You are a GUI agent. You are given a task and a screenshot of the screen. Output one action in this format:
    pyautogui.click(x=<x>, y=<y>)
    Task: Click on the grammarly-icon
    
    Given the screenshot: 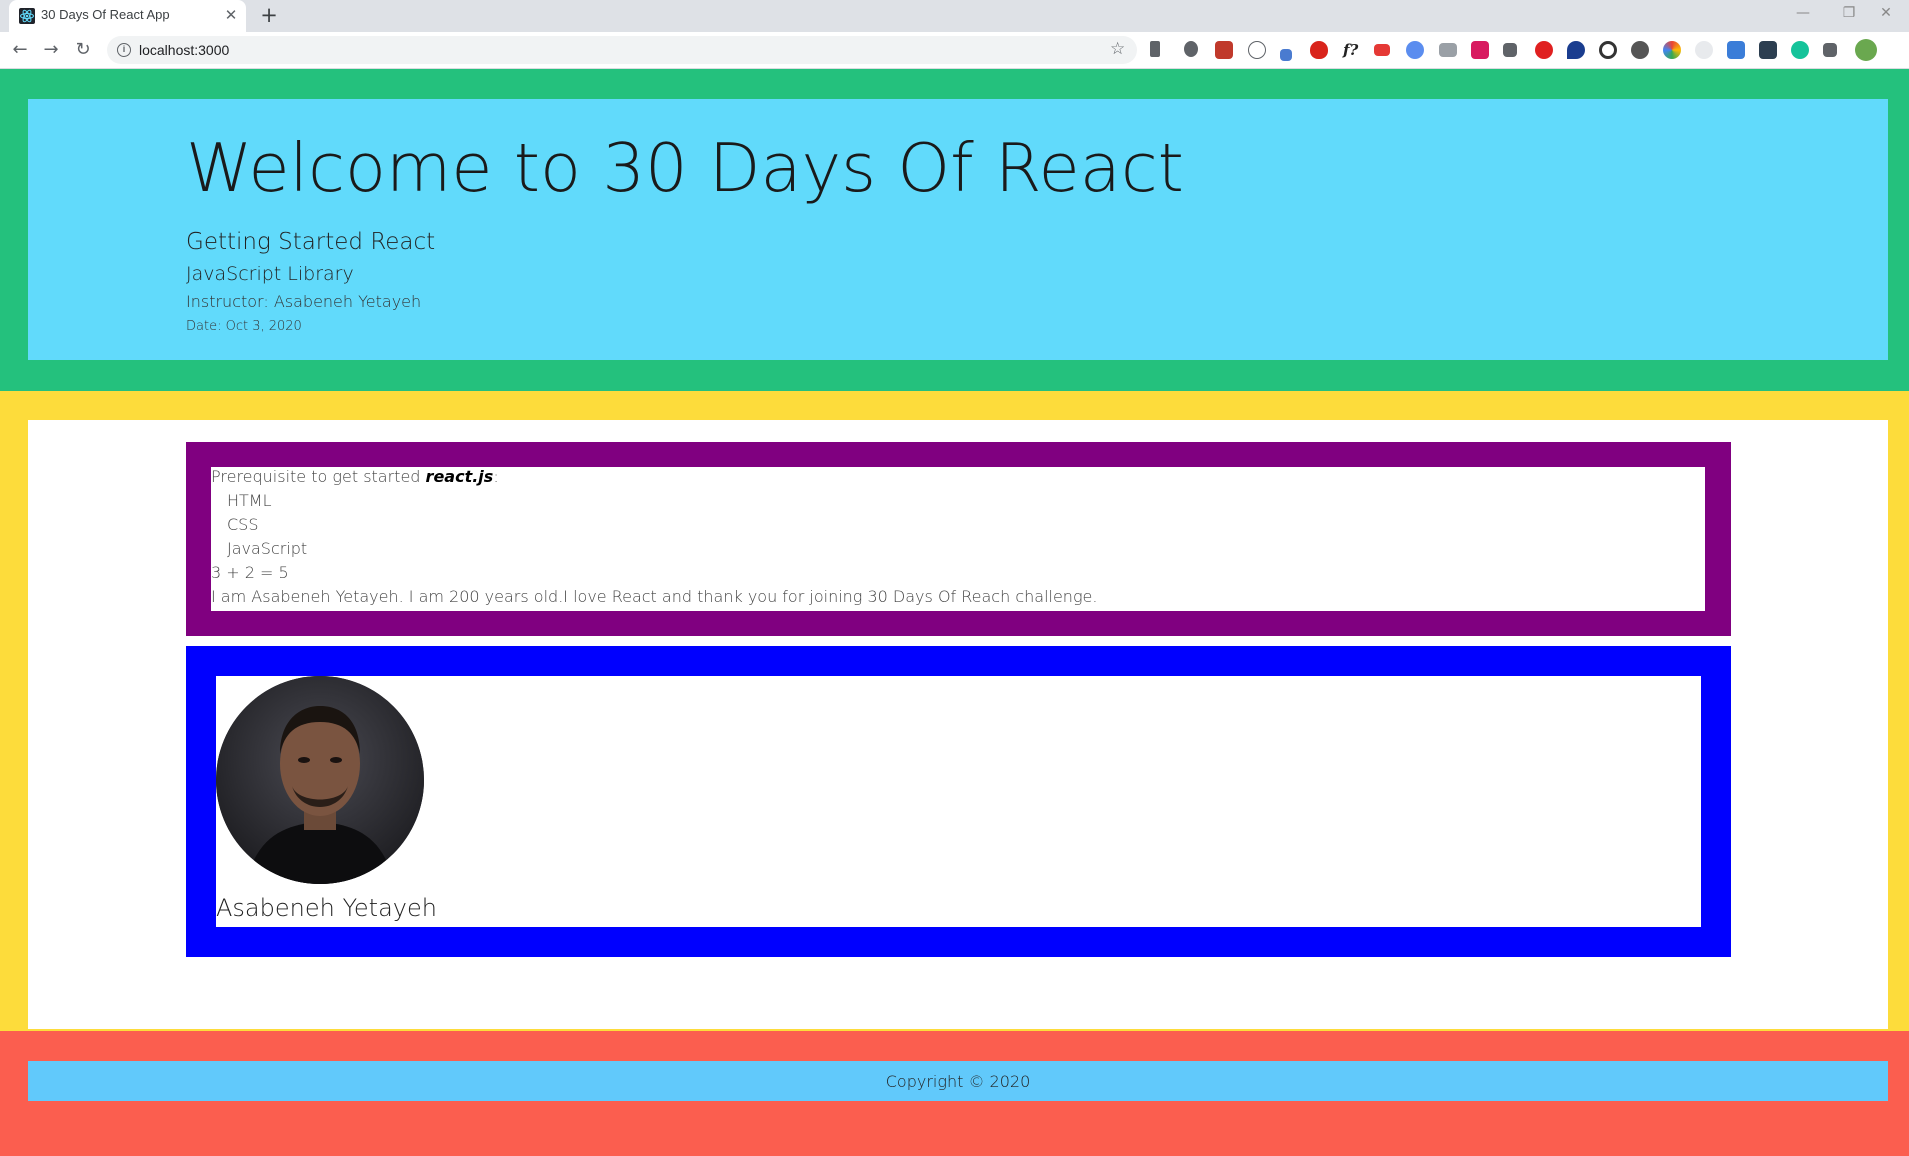 What is the action you would take?
    pyautogui.click(x=1800, y=50)
    